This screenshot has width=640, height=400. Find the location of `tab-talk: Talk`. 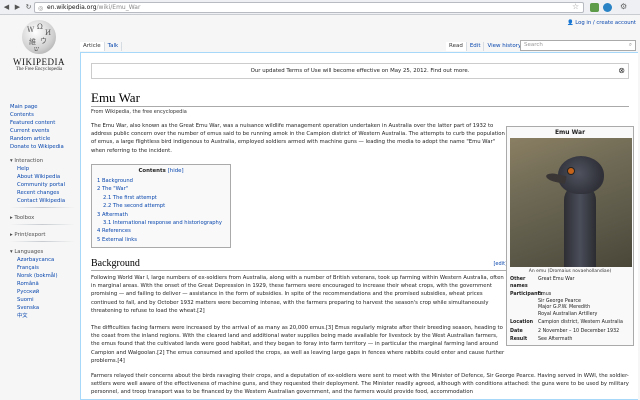

tab-talk: Talk is located at coordinates (114, 46).